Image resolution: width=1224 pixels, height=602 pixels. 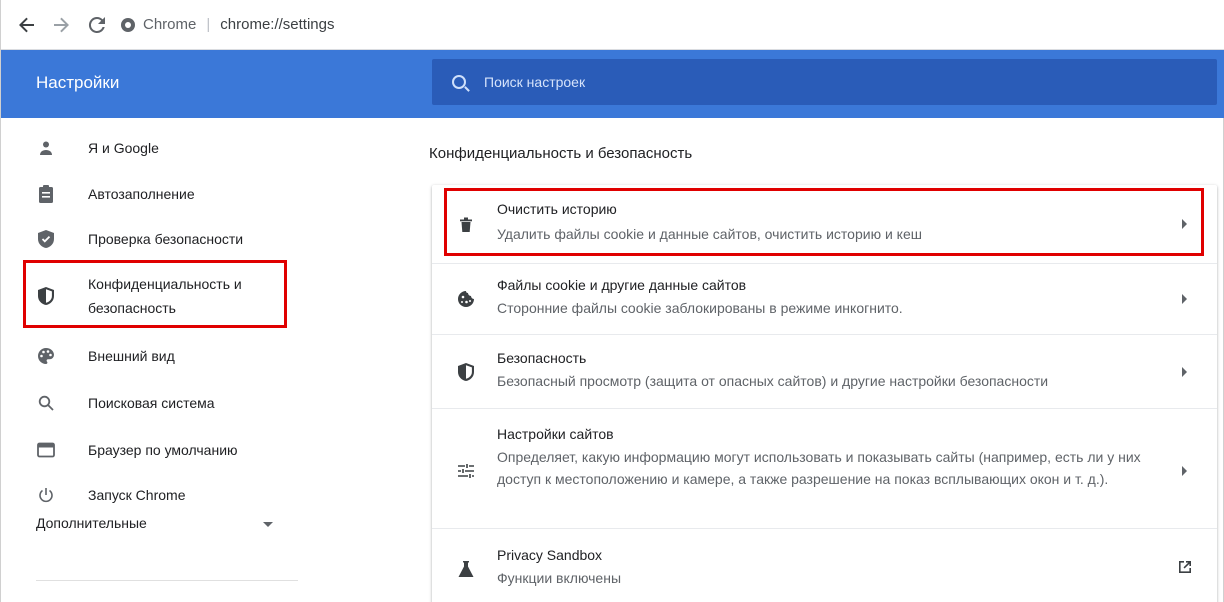 What do you see at coordinates (46, 356) in the screenshot?
I see `palette-icon` at bounding box center [46, 356].